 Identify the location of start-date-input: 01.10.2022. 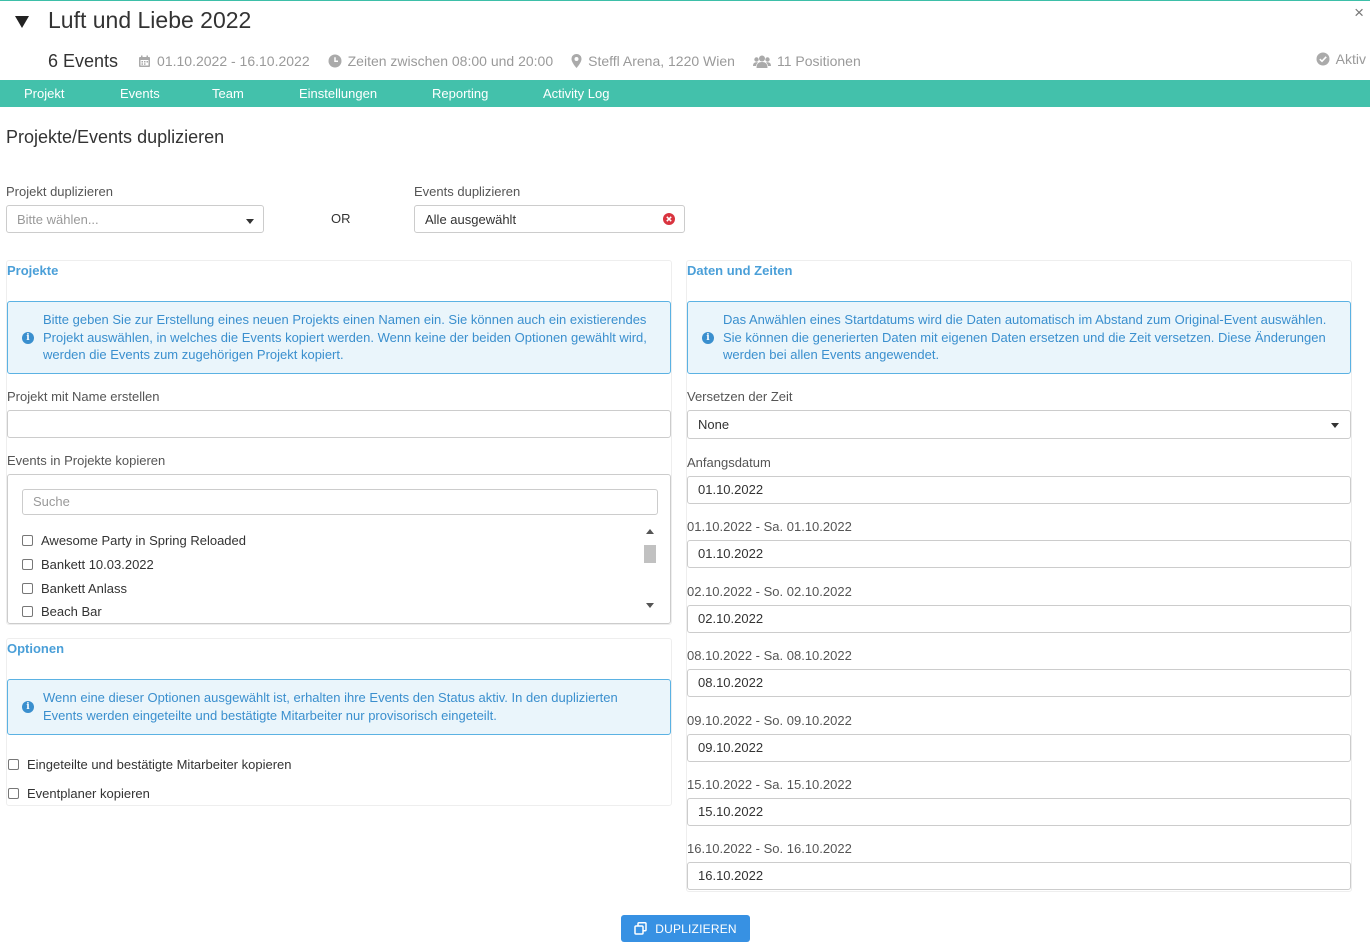
(1019, 490).